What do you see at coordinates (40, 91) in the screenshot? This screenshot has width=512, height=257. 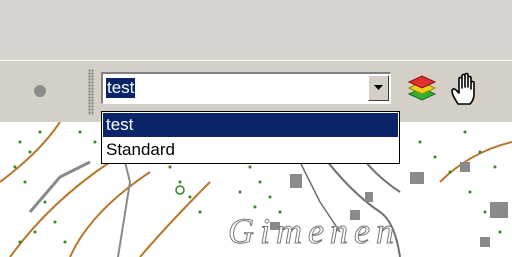 I see `tool-dot-icon` at bounding box center [40, 91].